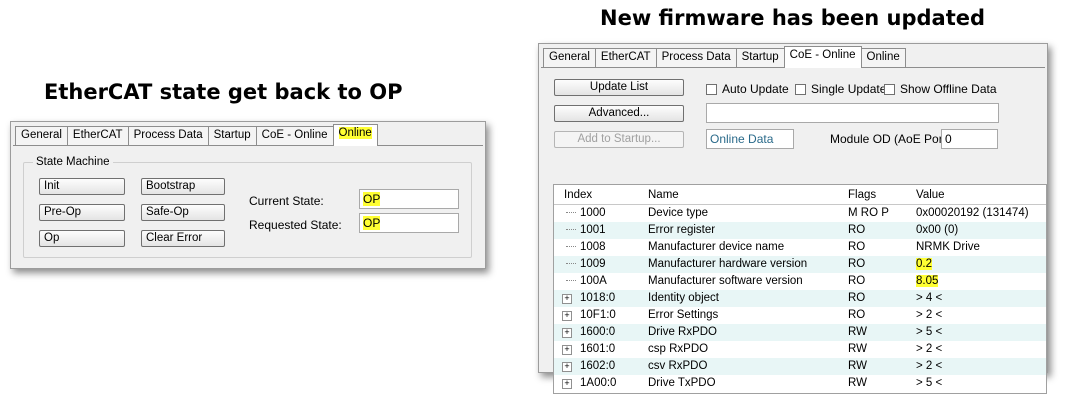  What do you see at coordinates (663, 195) in the screenshot?
I see `column-name: Name` at bounding box center [663, 195].